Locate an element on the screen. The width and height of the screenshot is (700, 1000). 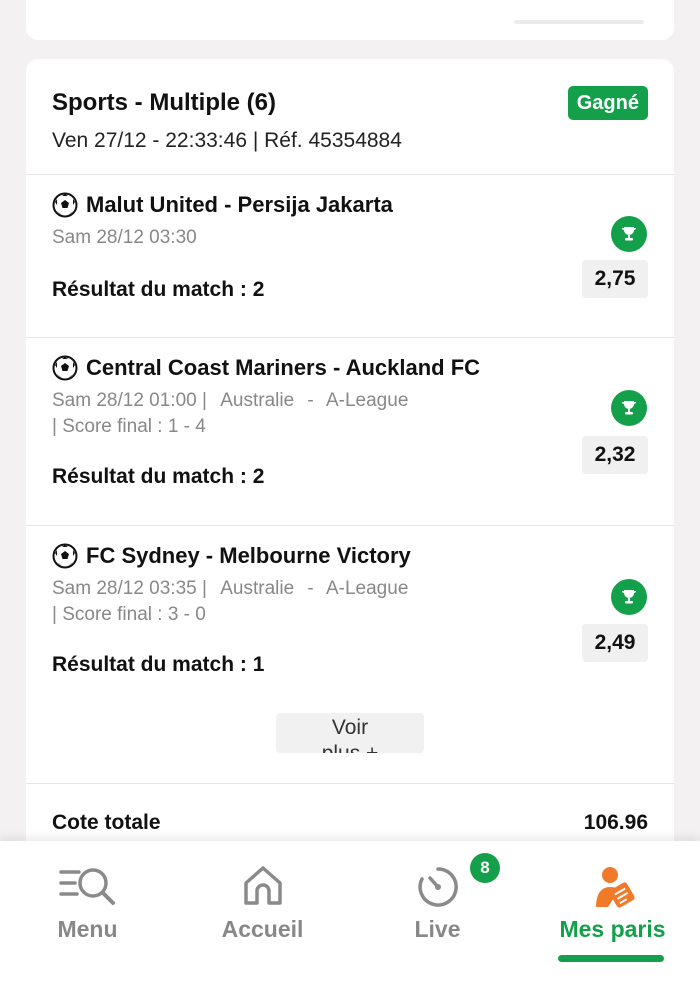
odd-value: 2,32 is located at coordinates (615, 455).